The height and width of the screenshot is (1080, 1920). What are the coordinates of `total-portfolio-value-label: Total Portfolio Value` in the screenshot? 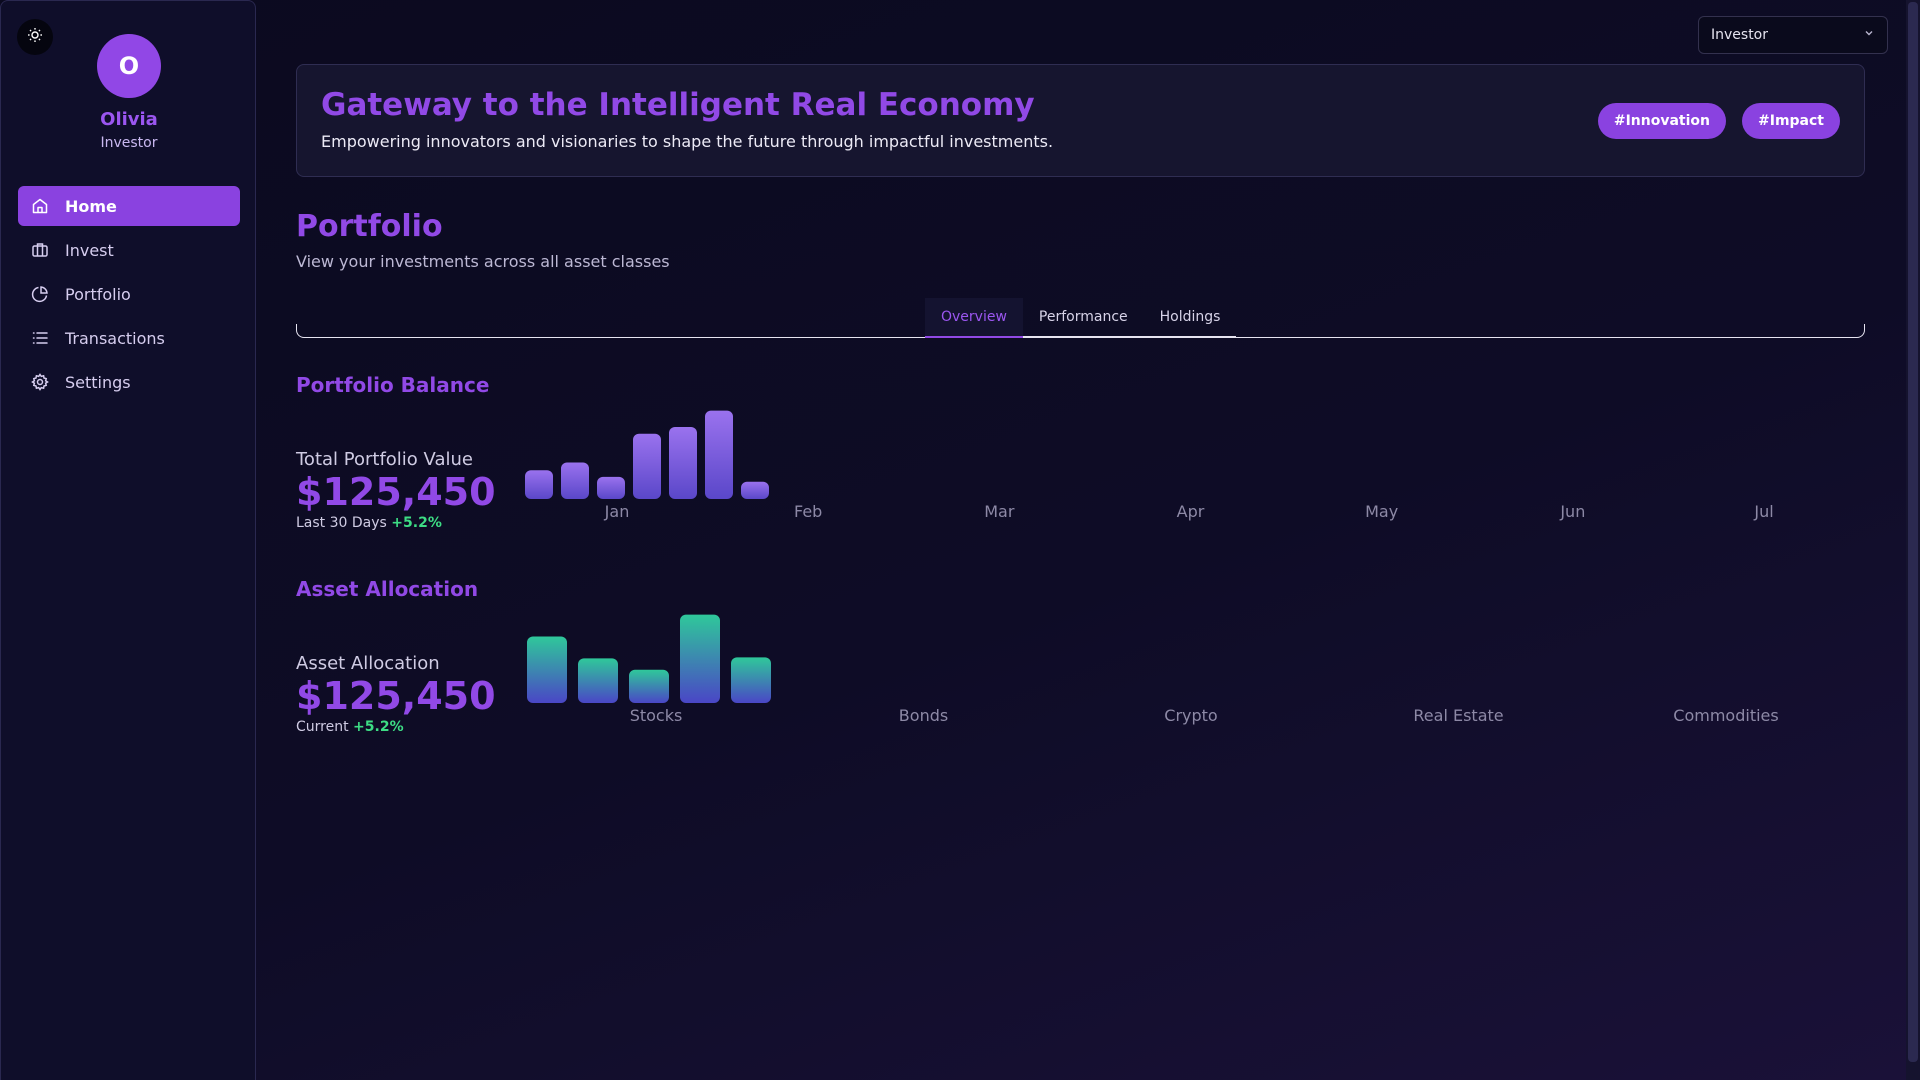 It's located at (384, 459).